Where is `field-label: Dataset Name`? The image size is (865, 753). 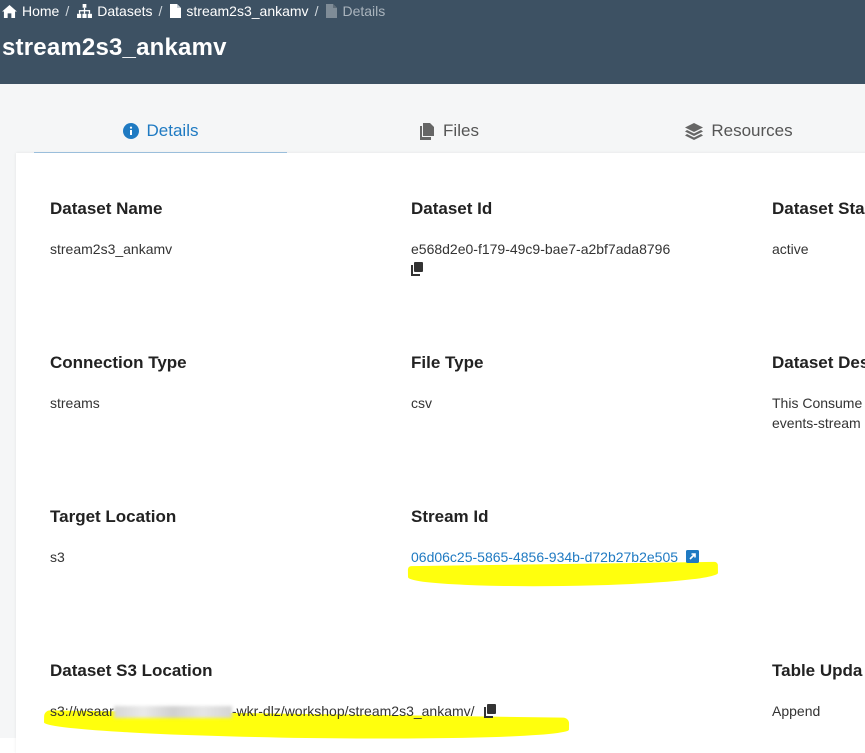 field-label: Dataset Name is located at coordinates (106, 208).